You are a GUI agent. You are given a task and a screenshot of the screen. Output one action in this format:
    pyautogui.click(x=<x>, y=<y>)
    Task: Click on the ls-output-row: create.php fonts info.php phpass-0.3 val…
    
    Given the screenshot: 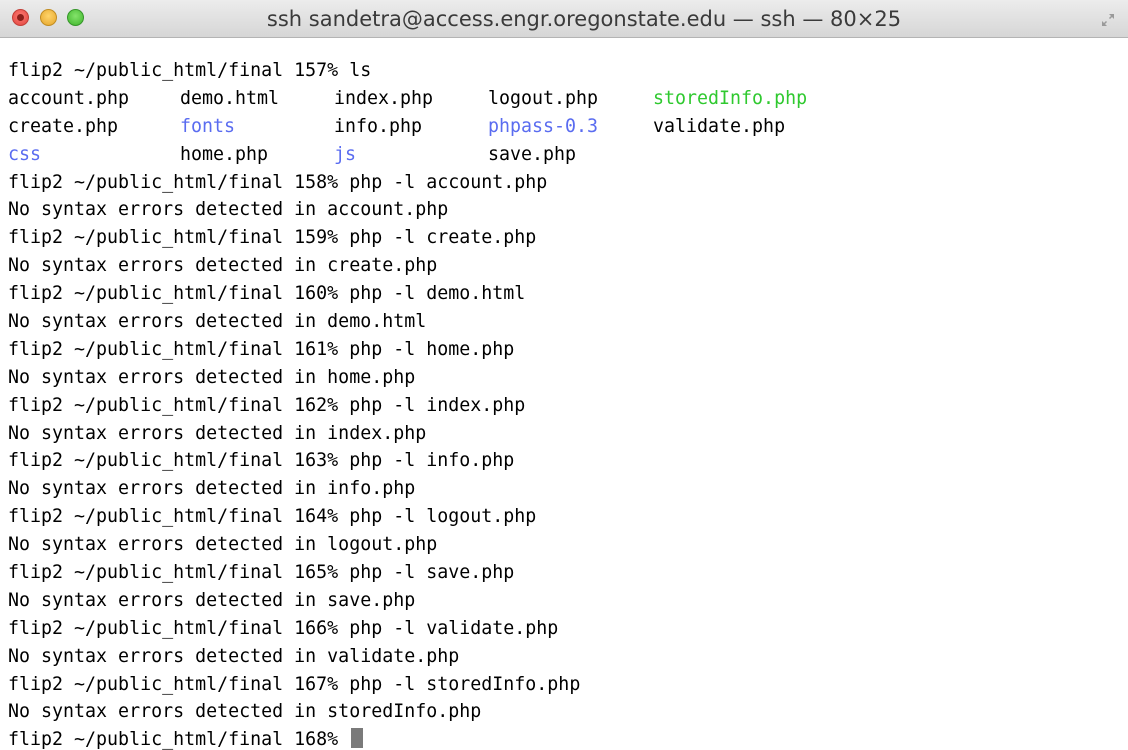 What is the action you would take?
    pyautogui.click(x=568, y=127)
    